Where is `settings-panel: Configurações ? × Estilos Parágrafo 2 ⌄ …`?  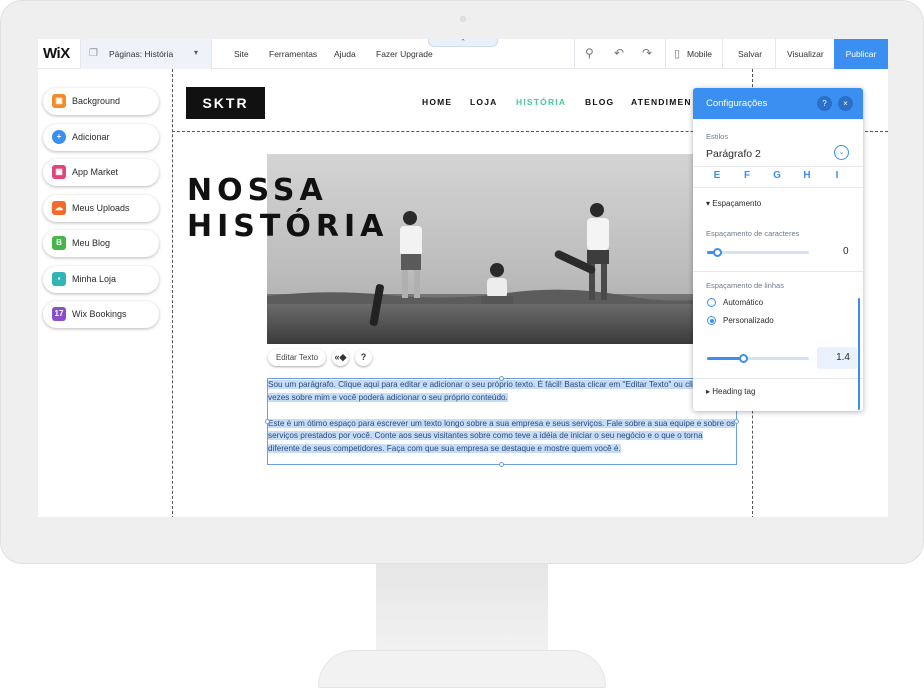
settings-panel: Configurações ? × Estilos Parágrafo 2 ⌄ … is located at coordinates (778, 249).